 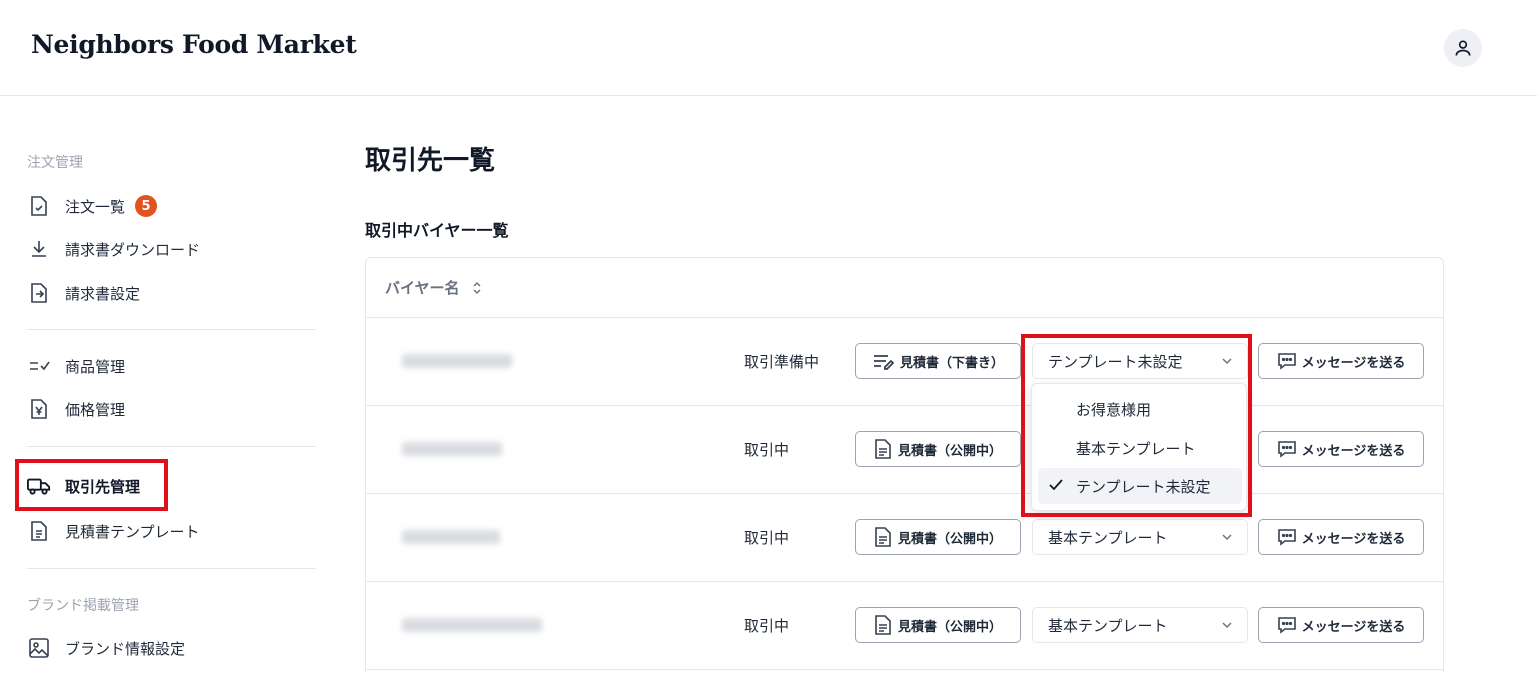 What do you see at coordinates (782, 362) in the screenshot?
I see `trade-status: 取引準備中` at bounding box center [782, 362].